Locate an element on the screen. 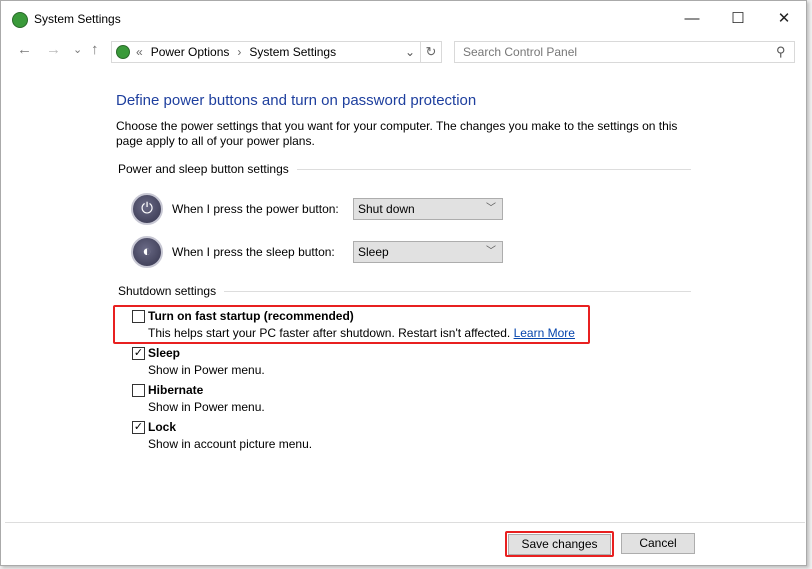 The image size is (812, 569). section-label: Shutdown settings is located at coordinates (167, 291).